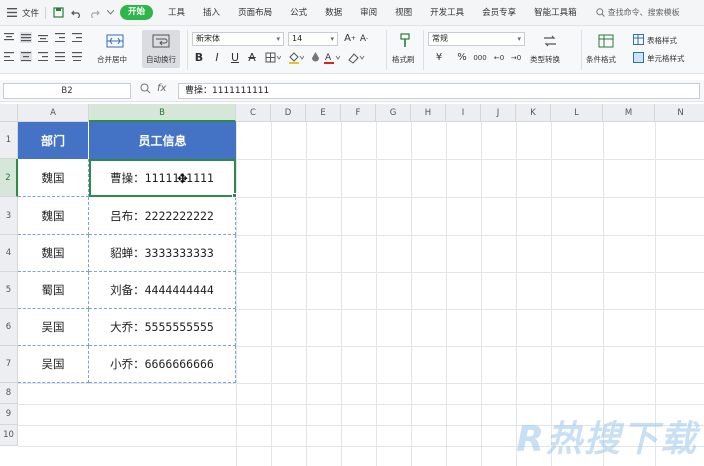 This screenshot has height=466, width=704. Describe the element at coordinates (666, 58) in the screenshot. I see `cell-style-label: 单元格样式` at that location.